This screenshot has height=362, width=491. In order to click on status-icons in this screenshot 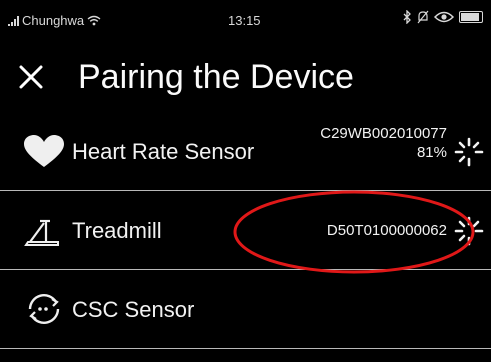, I will do `click(442, 17)`.